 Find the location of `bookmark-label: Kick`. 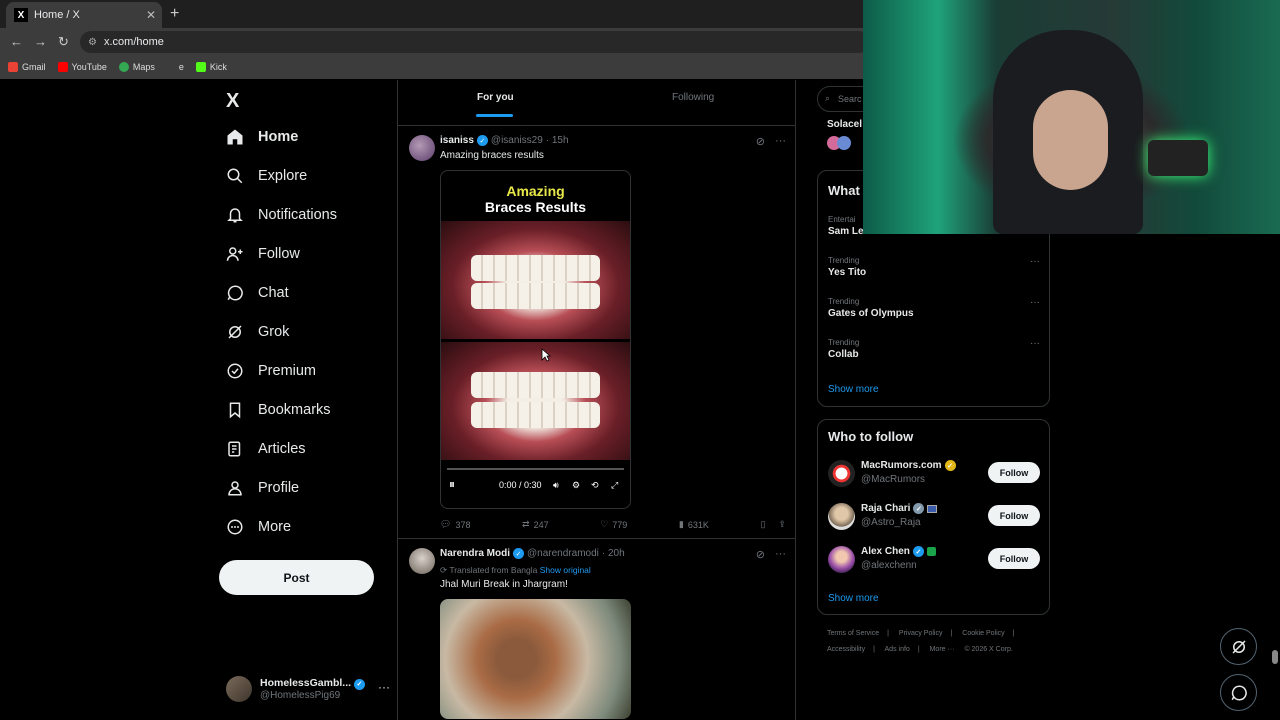

bookmark-label: Kick is located at coordinates (218, 67).